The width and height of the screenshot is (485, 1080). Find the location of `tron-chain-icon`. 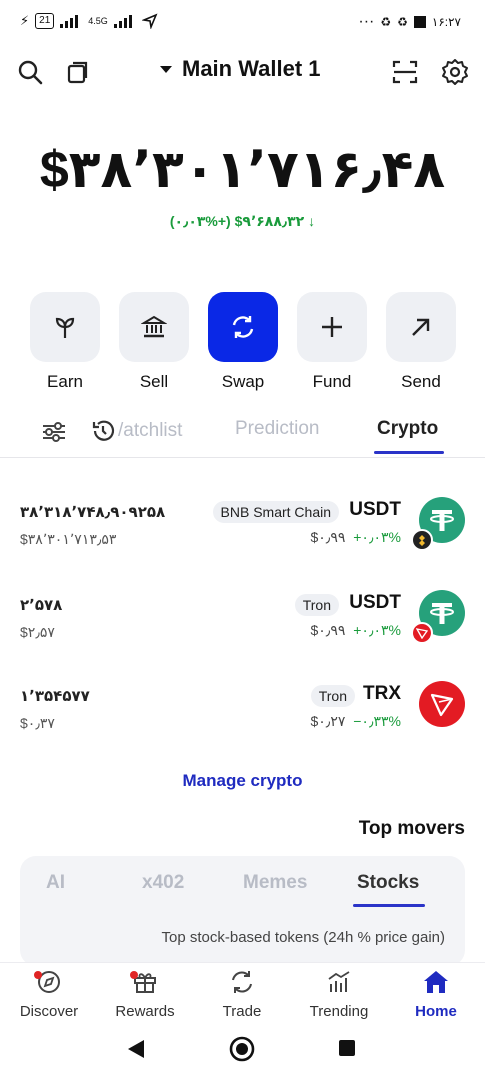

tron-chain-icon is located at coordinates (422, 633).